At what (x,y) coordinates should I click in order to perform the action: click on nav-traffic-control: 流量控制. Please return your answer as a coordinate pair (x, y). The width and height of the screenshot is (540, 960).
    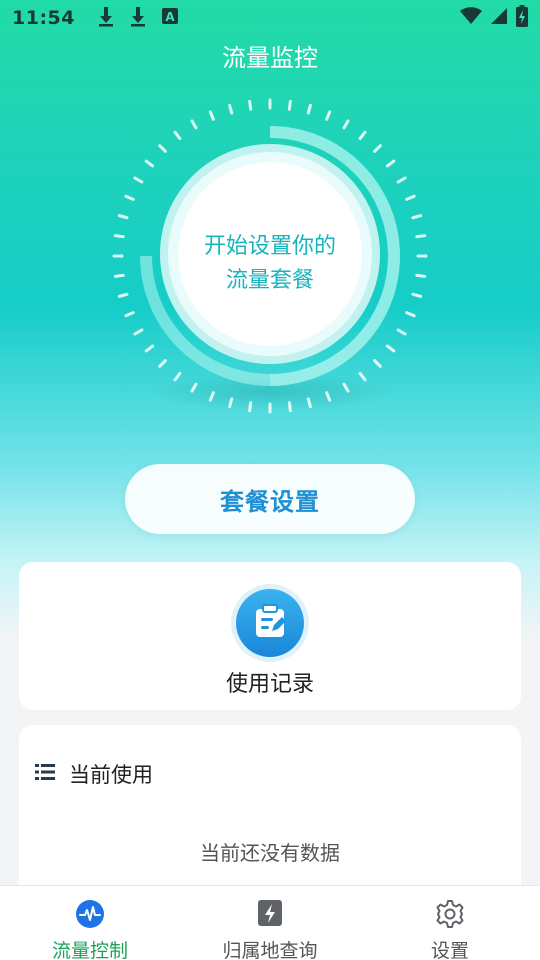
    Looking at the image, I should click on (90, 923).